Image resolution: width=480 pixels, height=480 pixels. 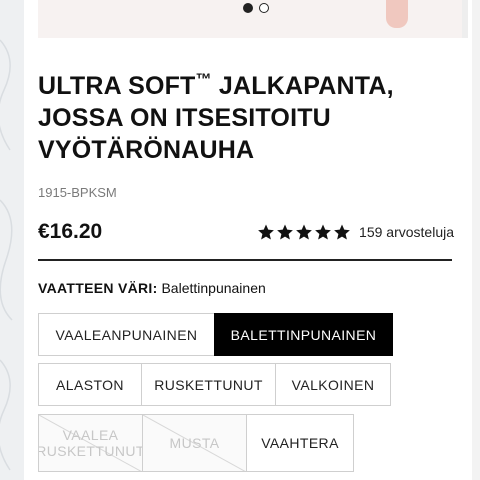 I want to click on review-summary: 159 arvosteluja, so click(x=355, y=232).